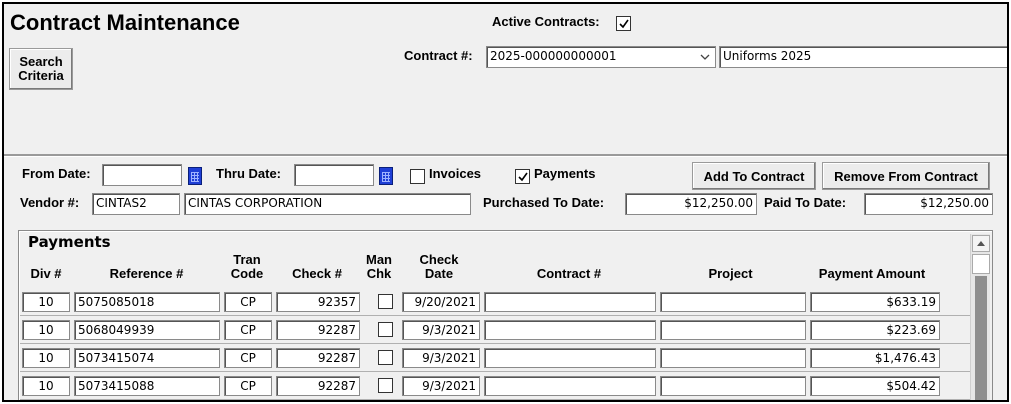  What do you see at coordinates (981, 338) in the screenshot?
I see `scrollbar-track` at bounding box center [981, 338].